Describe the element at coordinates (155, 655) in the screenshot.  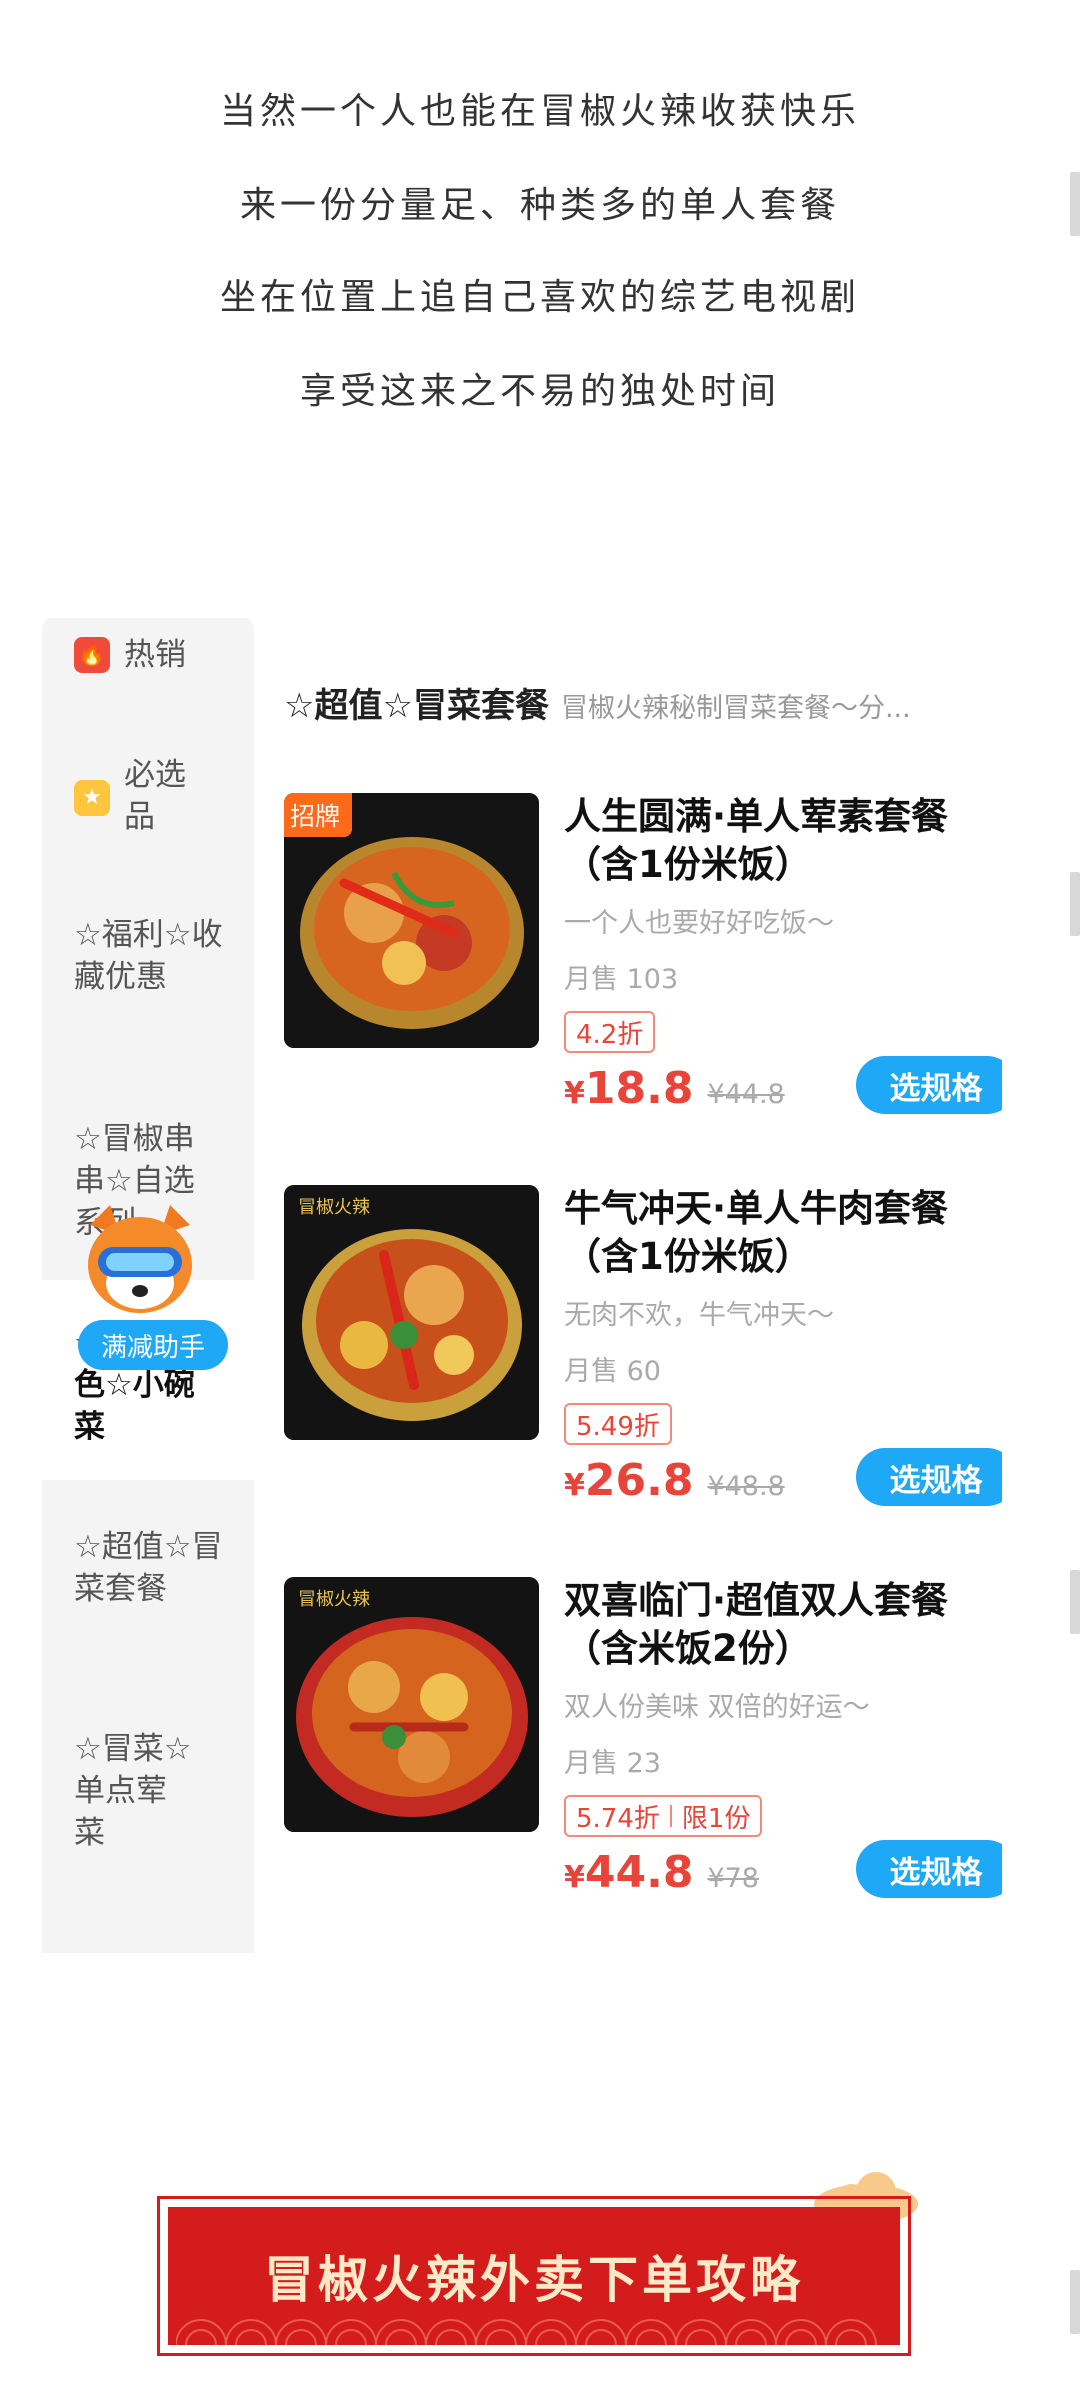
I see `sidebar-item-label: 热销` at that location.